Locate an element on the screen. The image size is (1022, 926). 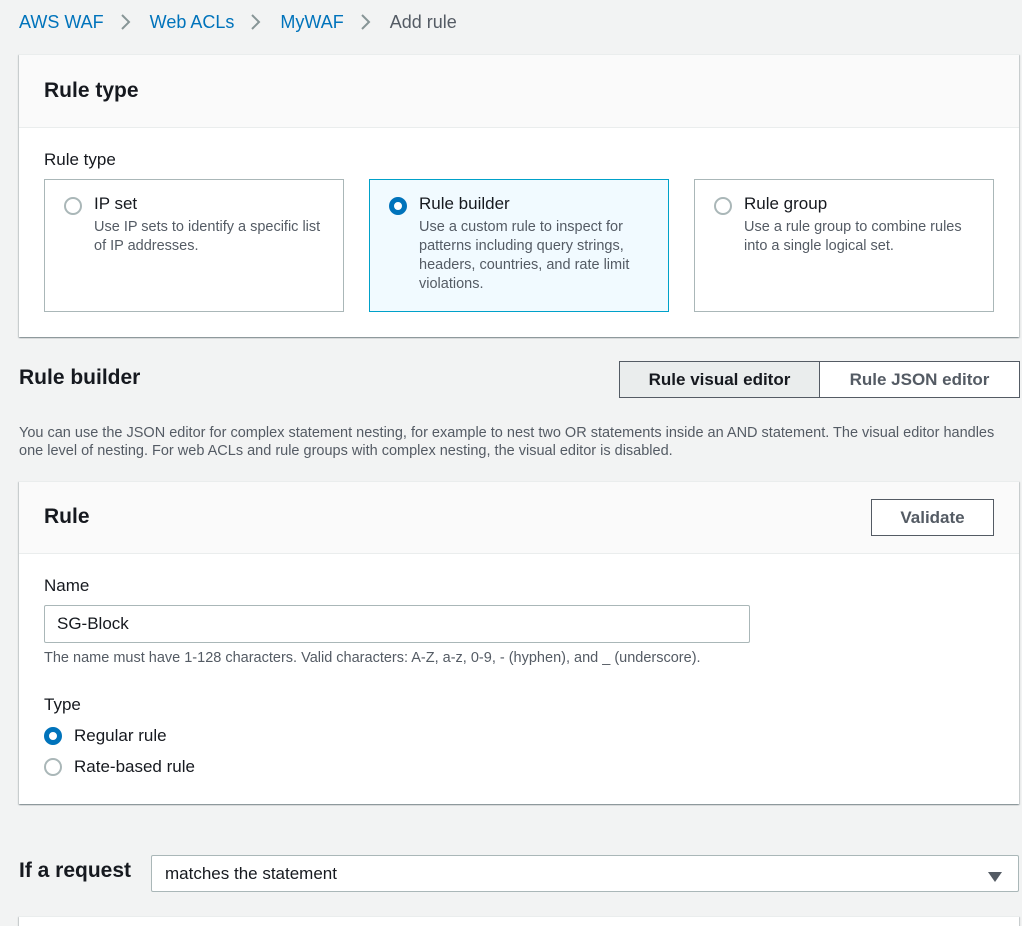
caret-down-icon is located at coordinates (995, 878).